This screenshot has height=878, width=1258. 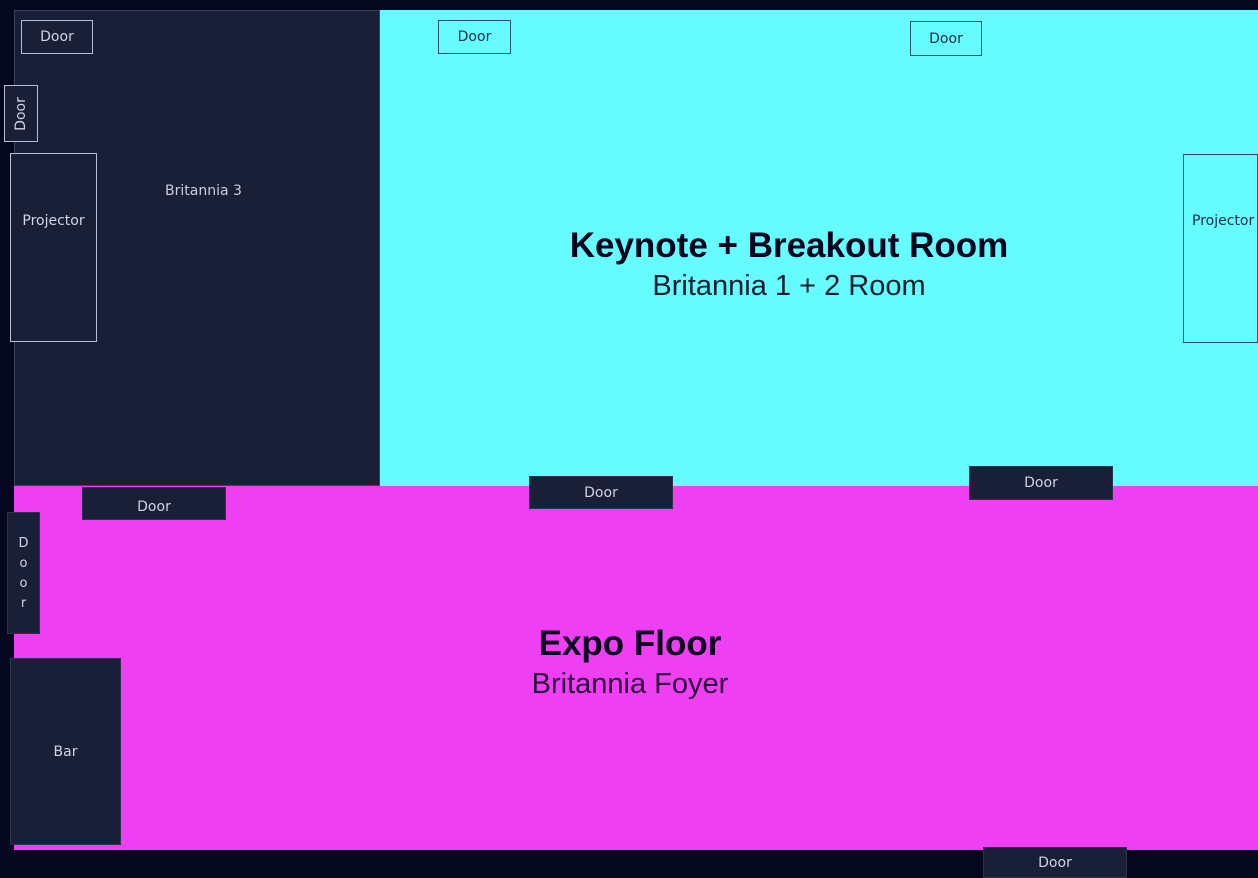 What do you see at coordinates (53, 247) in the screenshot?
I see `projector-britannia-3: Projector` at bounding box center [53, 247].